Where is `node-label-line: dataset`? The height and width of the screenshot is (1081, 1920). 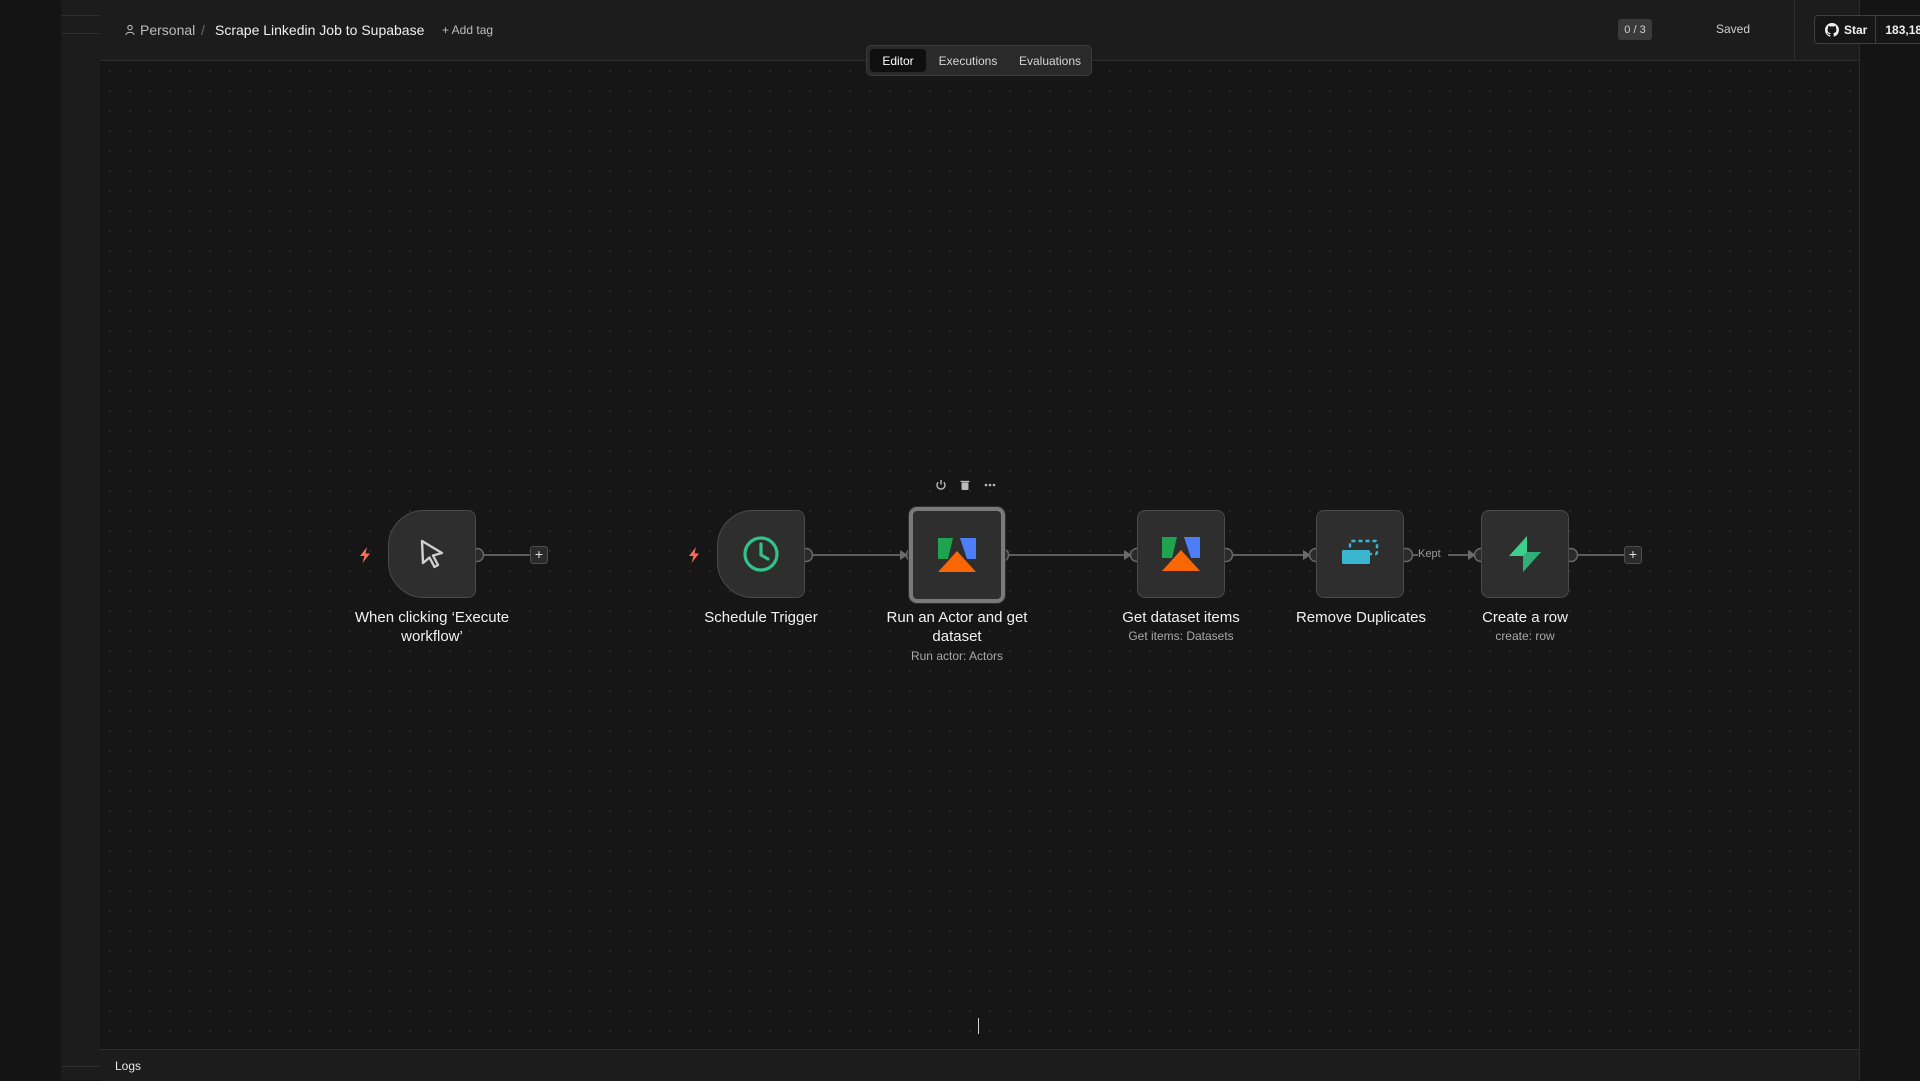
node-label-line: dataset is located at coordinates (957, 636).